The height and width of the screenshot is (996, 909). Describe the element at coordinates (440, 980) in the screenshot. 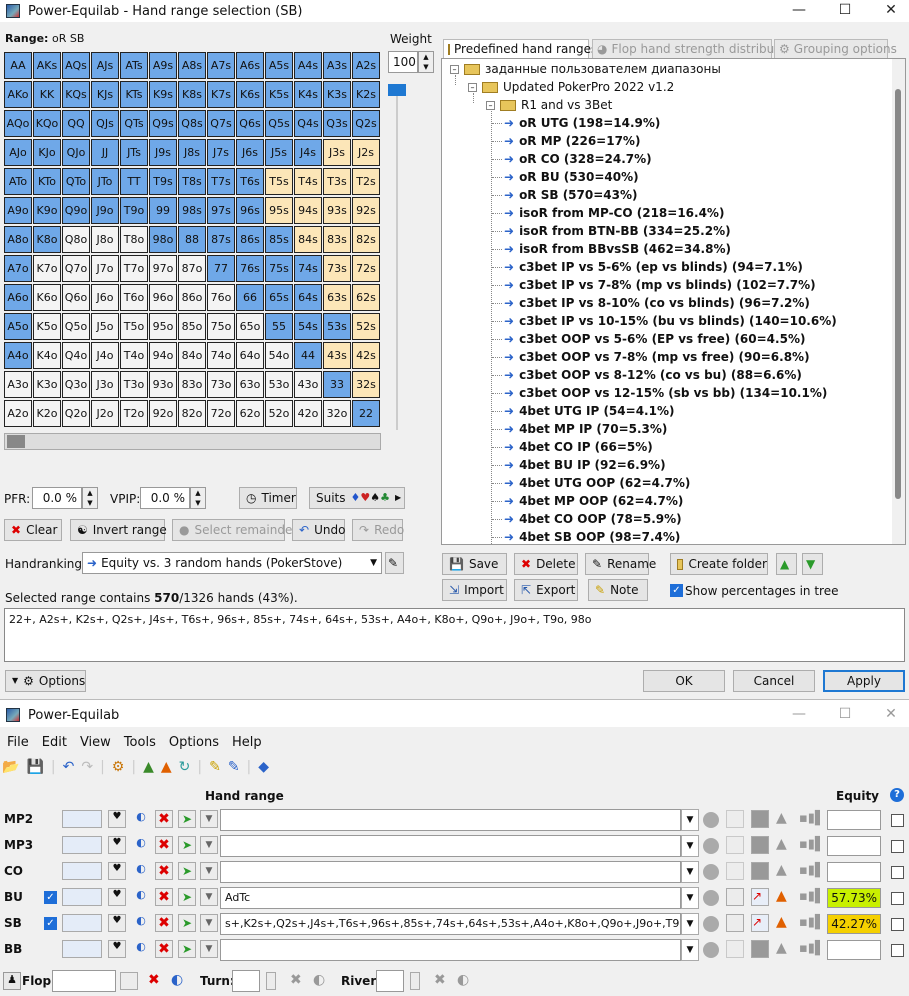

I see `river-clear-icon: ✖` at that location.